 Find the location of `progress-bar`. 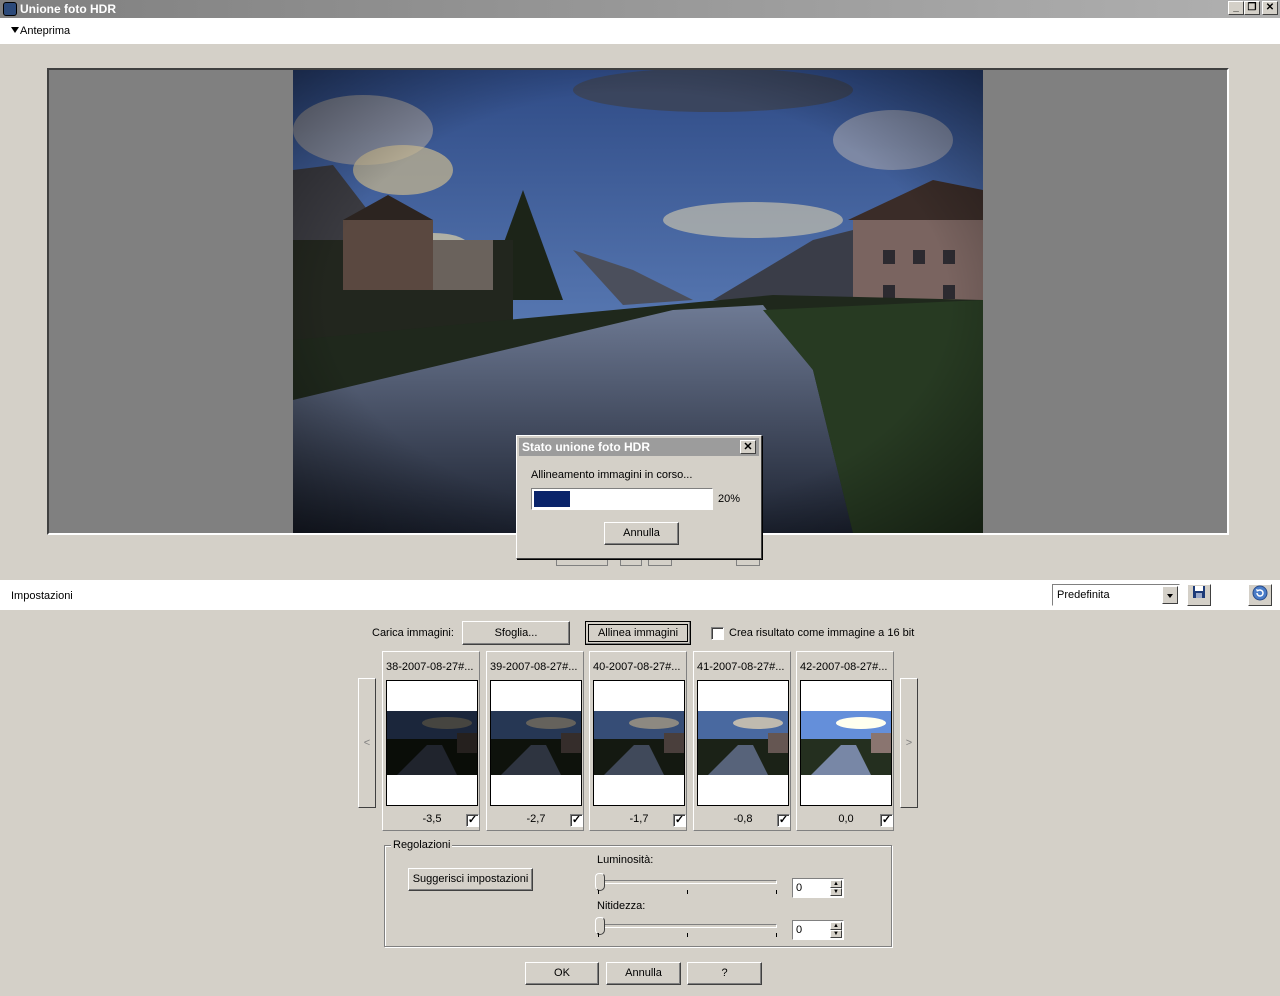

progress-bar is located at coordinates (622, 499).